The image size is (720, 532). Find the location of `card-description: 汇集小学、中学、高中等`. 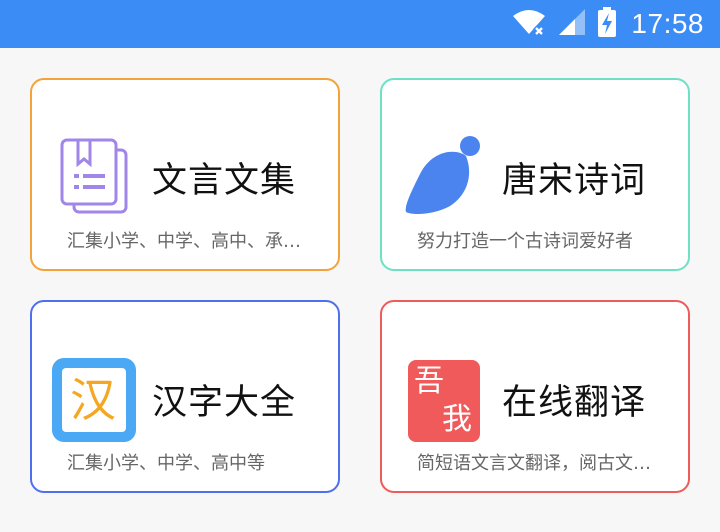

card-description: 汇集小学、中学、高中等 is located at coordinates (166, 463).